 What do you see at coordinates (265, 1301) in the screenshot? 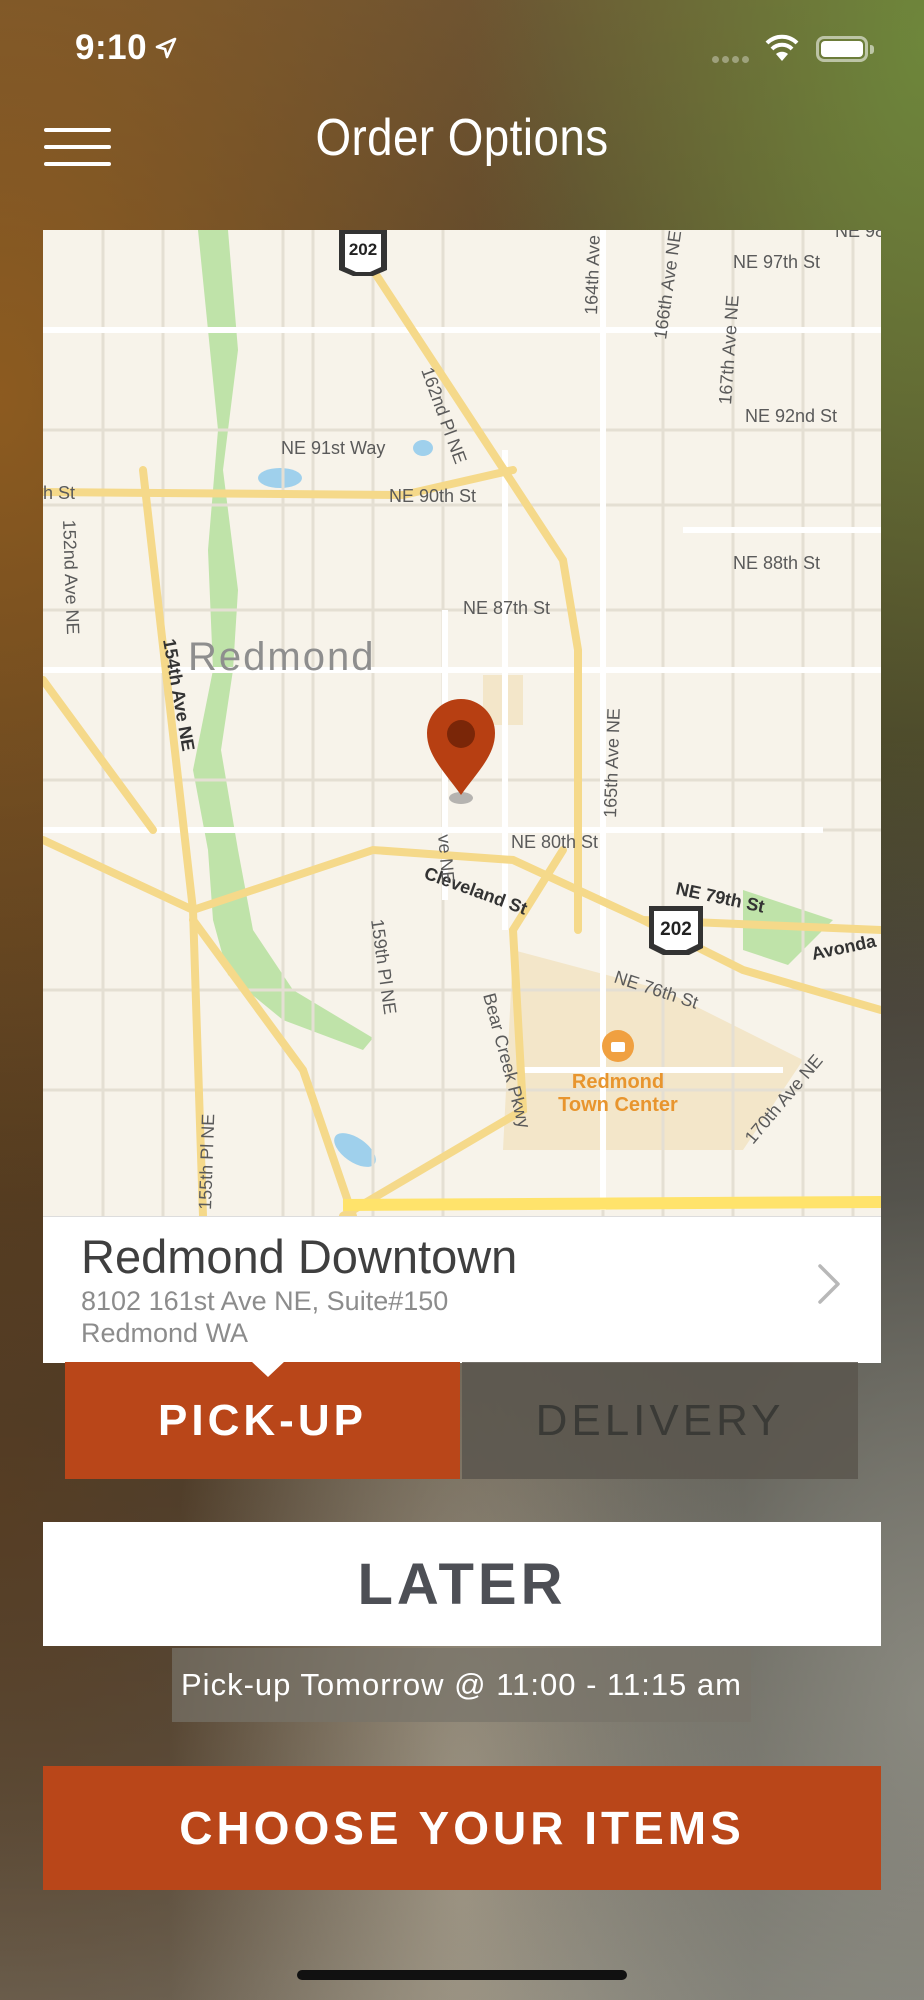
I see `store-address-line1: 8102 161st Ave NE, Suite#150` at bounding box center [265, 1301].